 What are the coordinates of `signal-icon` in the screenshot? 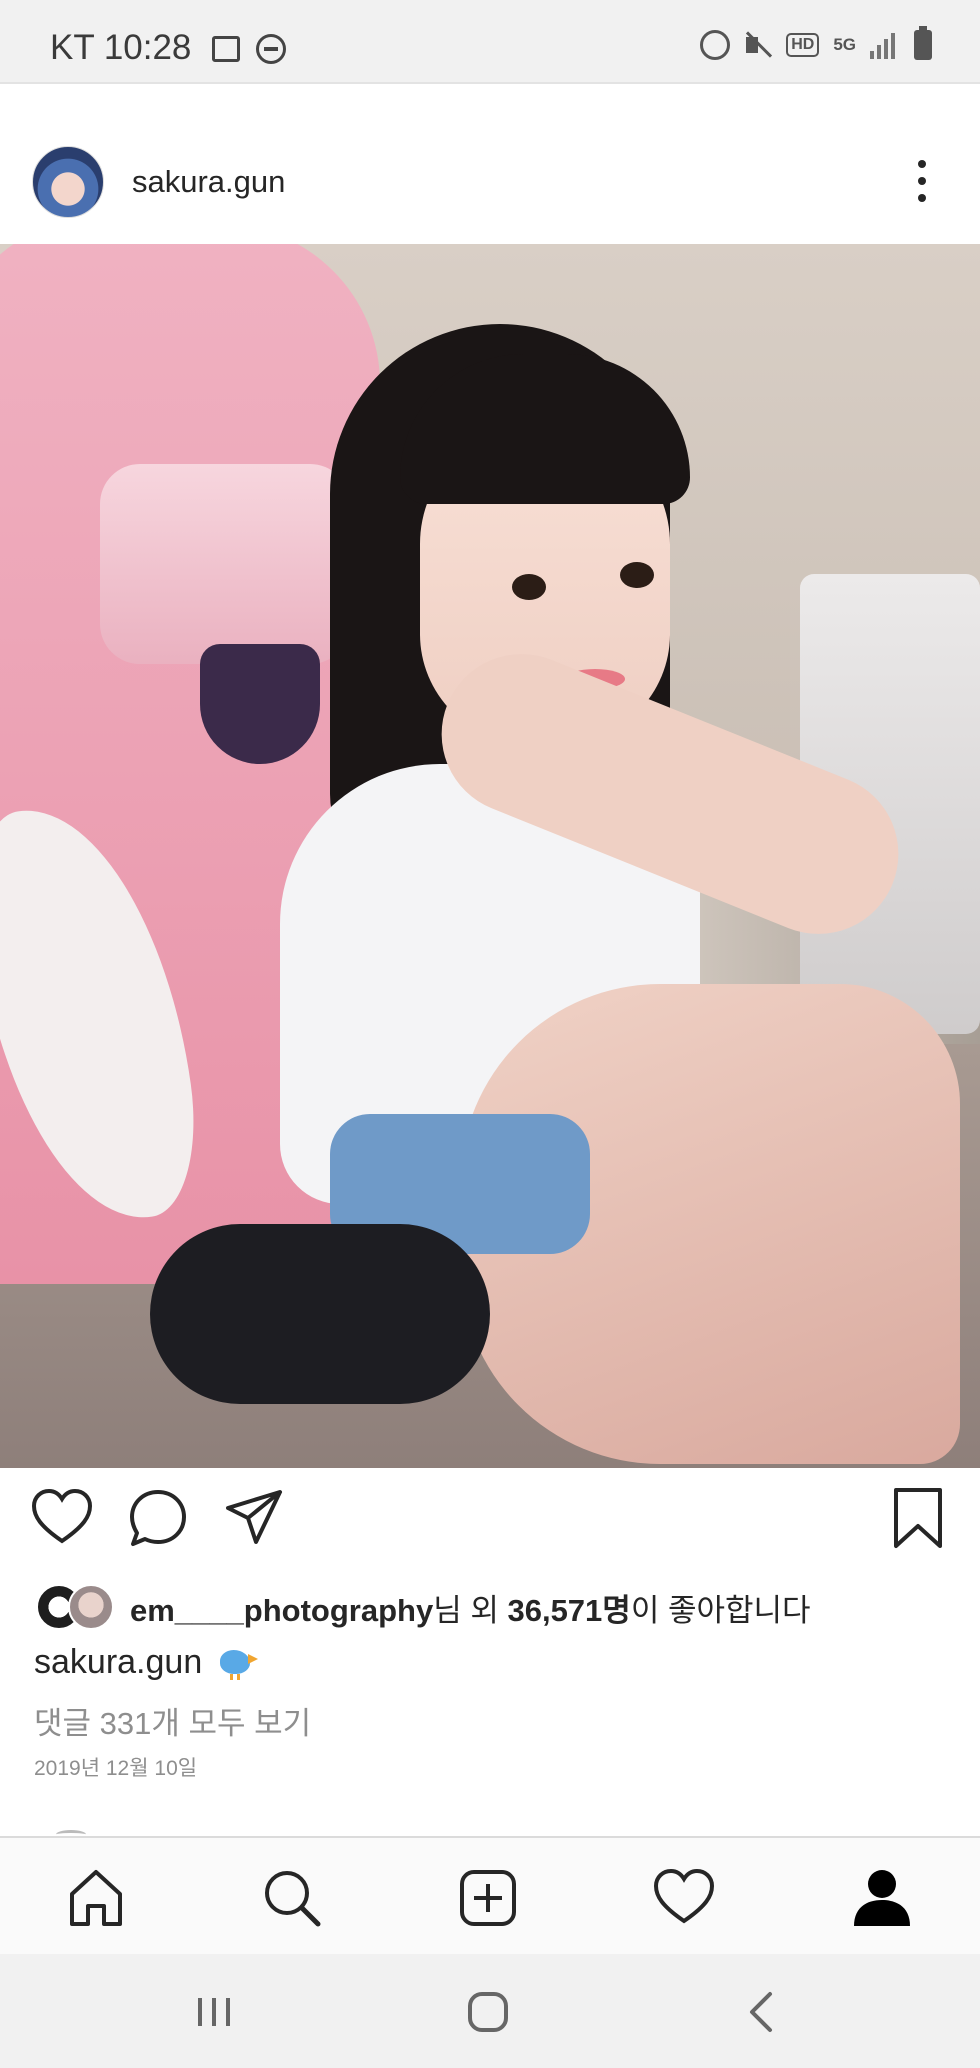 It's located at (885, 45).